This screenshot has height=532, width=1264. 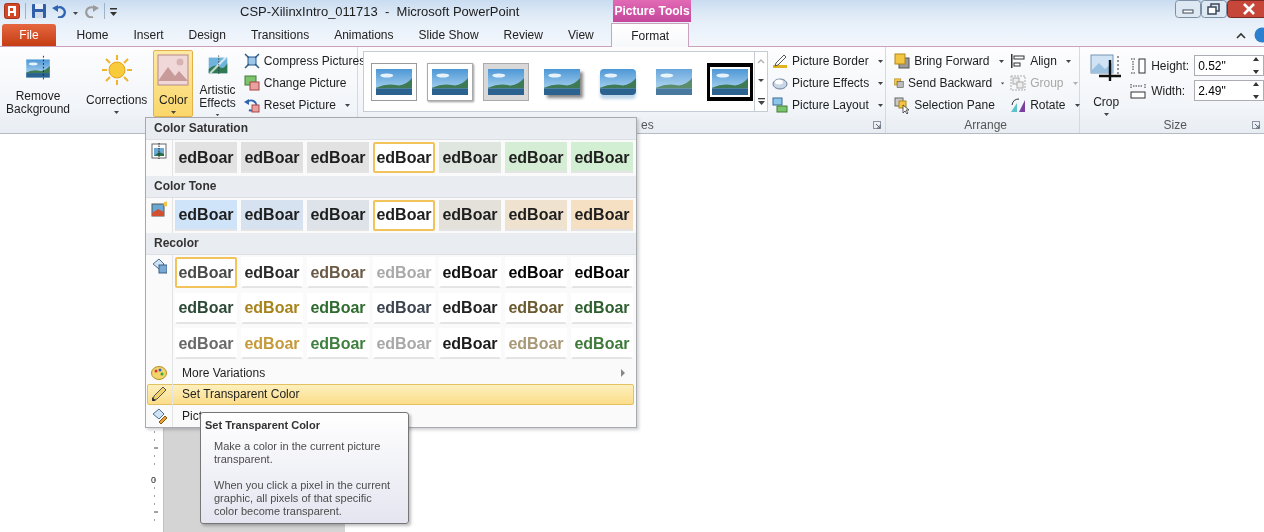 I want to click on ribbon-tab: Design, so click(x=207, y=35).